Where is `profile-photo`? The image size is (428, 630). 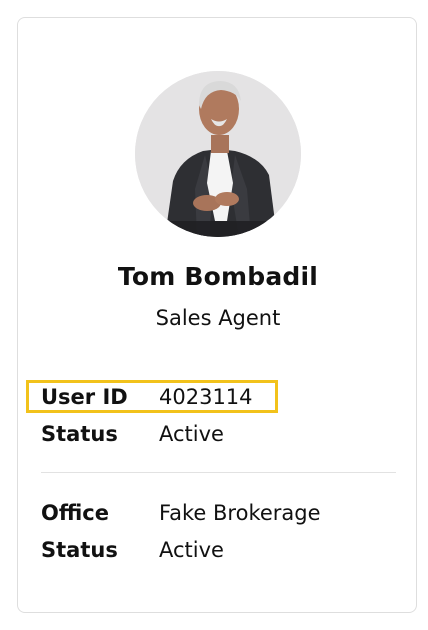 profile-photo is located at coordinates (218, 154).